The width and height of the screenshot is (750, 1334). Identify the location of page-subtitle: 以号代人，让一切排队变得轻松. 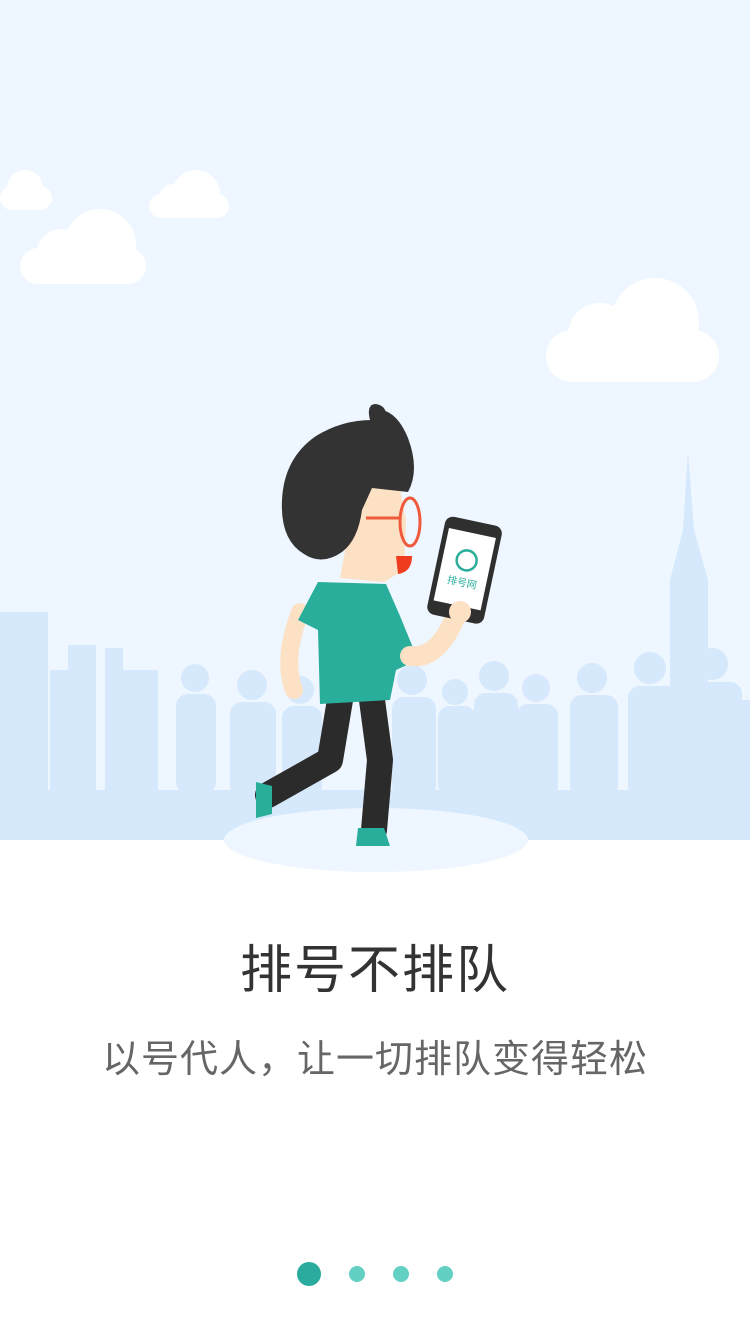
(374, 1059).